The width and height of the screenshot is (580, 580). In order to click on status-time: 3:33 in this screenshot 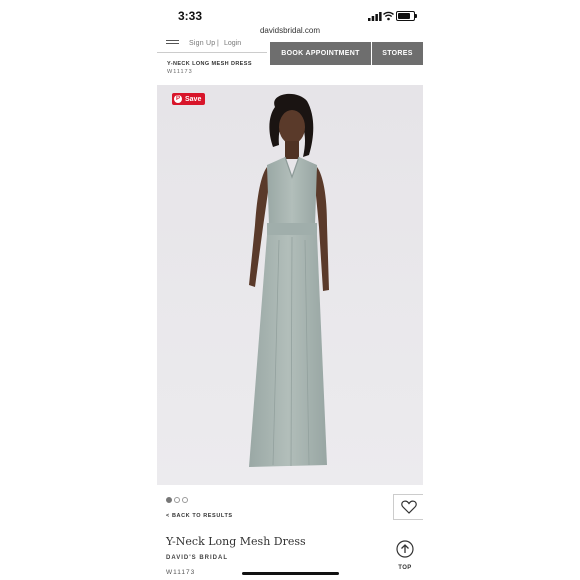, I will do `click(190, 16)`.